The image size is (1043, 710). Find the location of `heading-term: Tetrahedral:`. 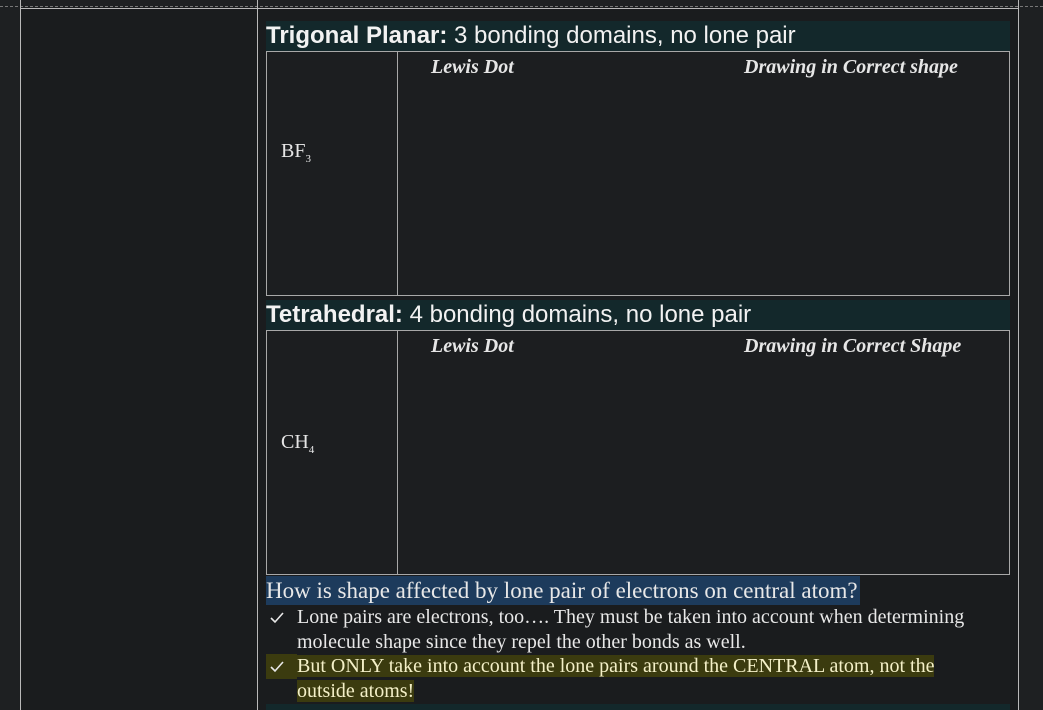

heading-term: Tetrahedral: is located at coordinates (334, 314).